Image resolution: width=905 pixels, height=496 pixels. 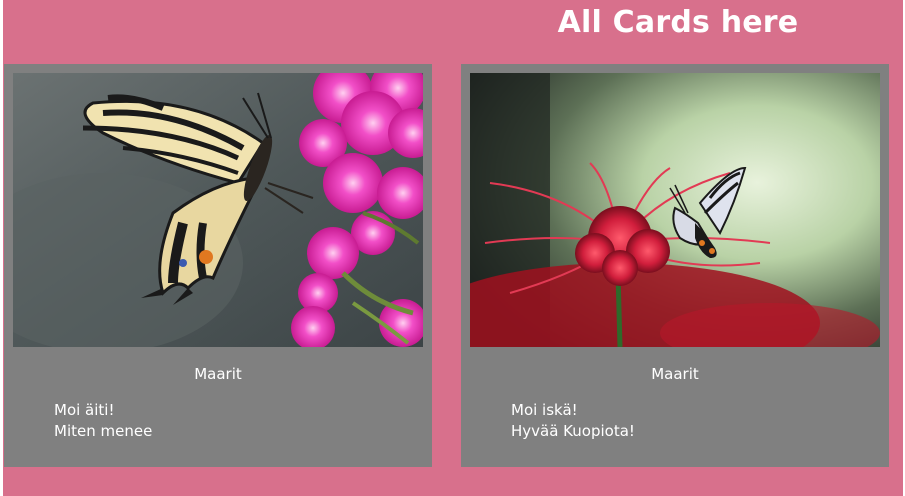 What do you see at coordinates (573, 421) in the screenshot?
I see `card-message: Moi iskä! Hyvää Kuopiota!` at bounding box center [573, 421].